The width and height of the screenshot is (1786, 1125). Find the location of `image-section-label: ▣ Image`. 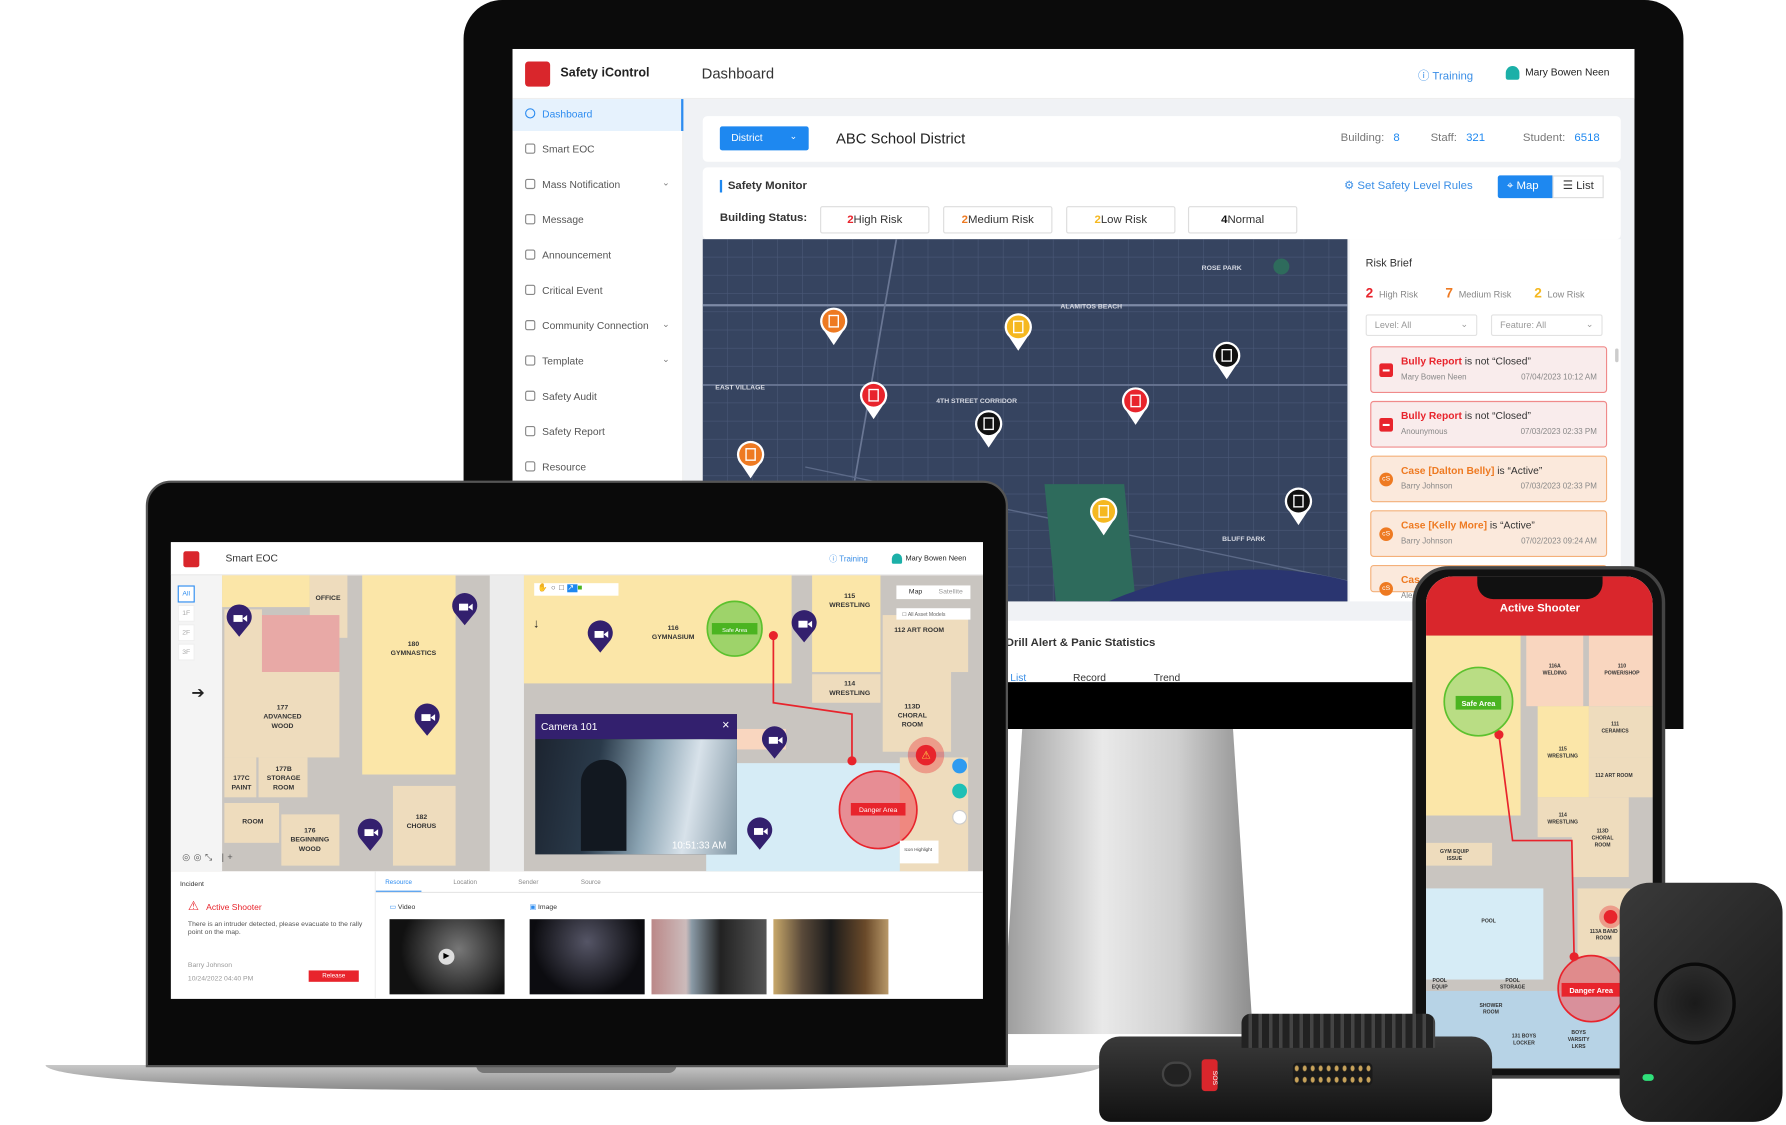

image-section-label: ▣ Image is located at coordinates (543, 908).